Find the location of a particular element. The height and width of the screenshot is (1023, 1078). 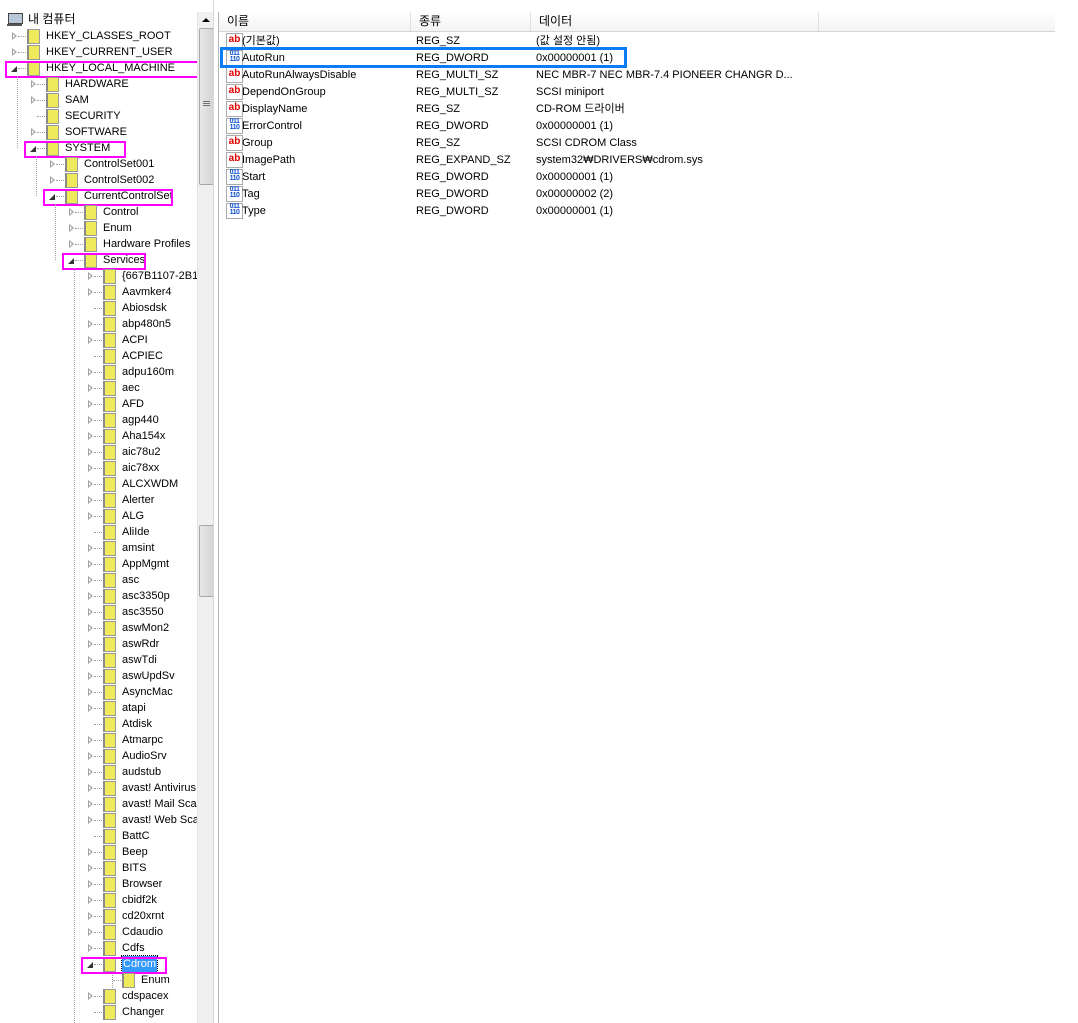

tree-item: SECURITY is located at coordinates (98, 116).